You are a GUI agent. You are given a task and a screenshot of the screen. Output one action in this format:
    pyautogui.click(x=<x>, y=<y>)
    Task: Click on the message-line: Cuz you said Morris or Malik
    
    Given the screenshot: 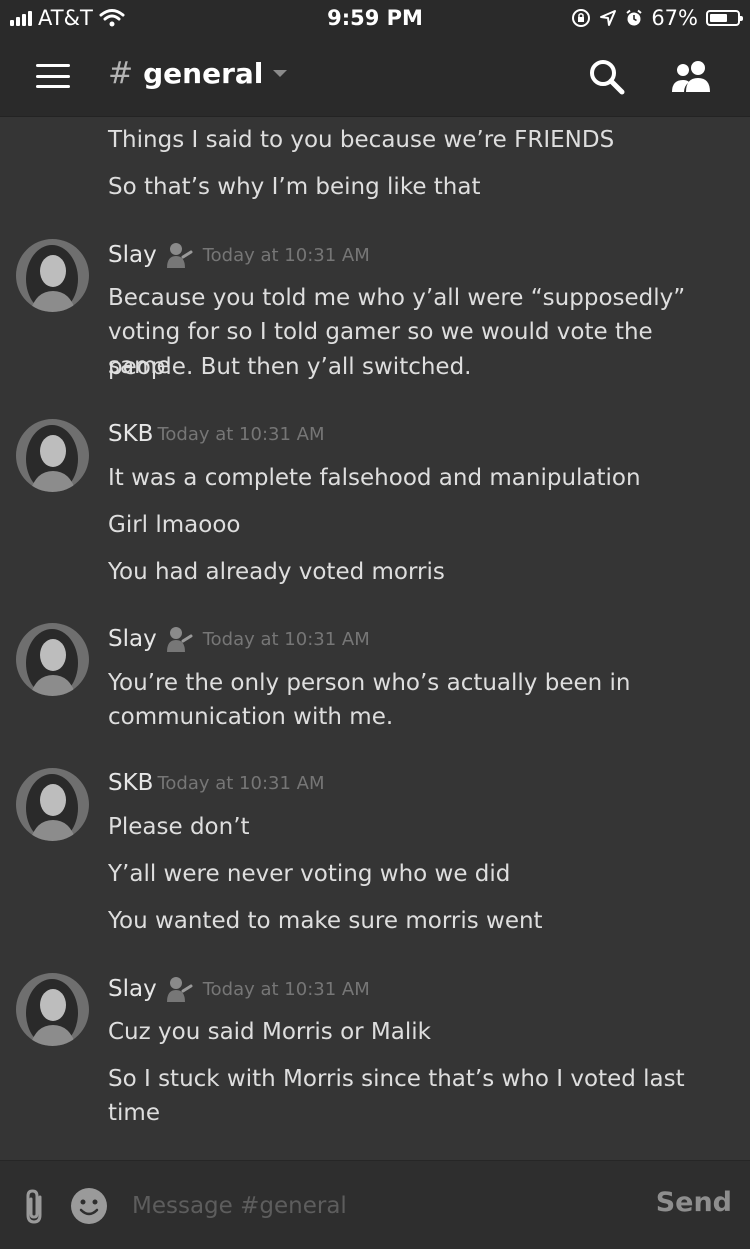 What is the action you would take?
    pyautogui.click(x=269, y=1032)
    